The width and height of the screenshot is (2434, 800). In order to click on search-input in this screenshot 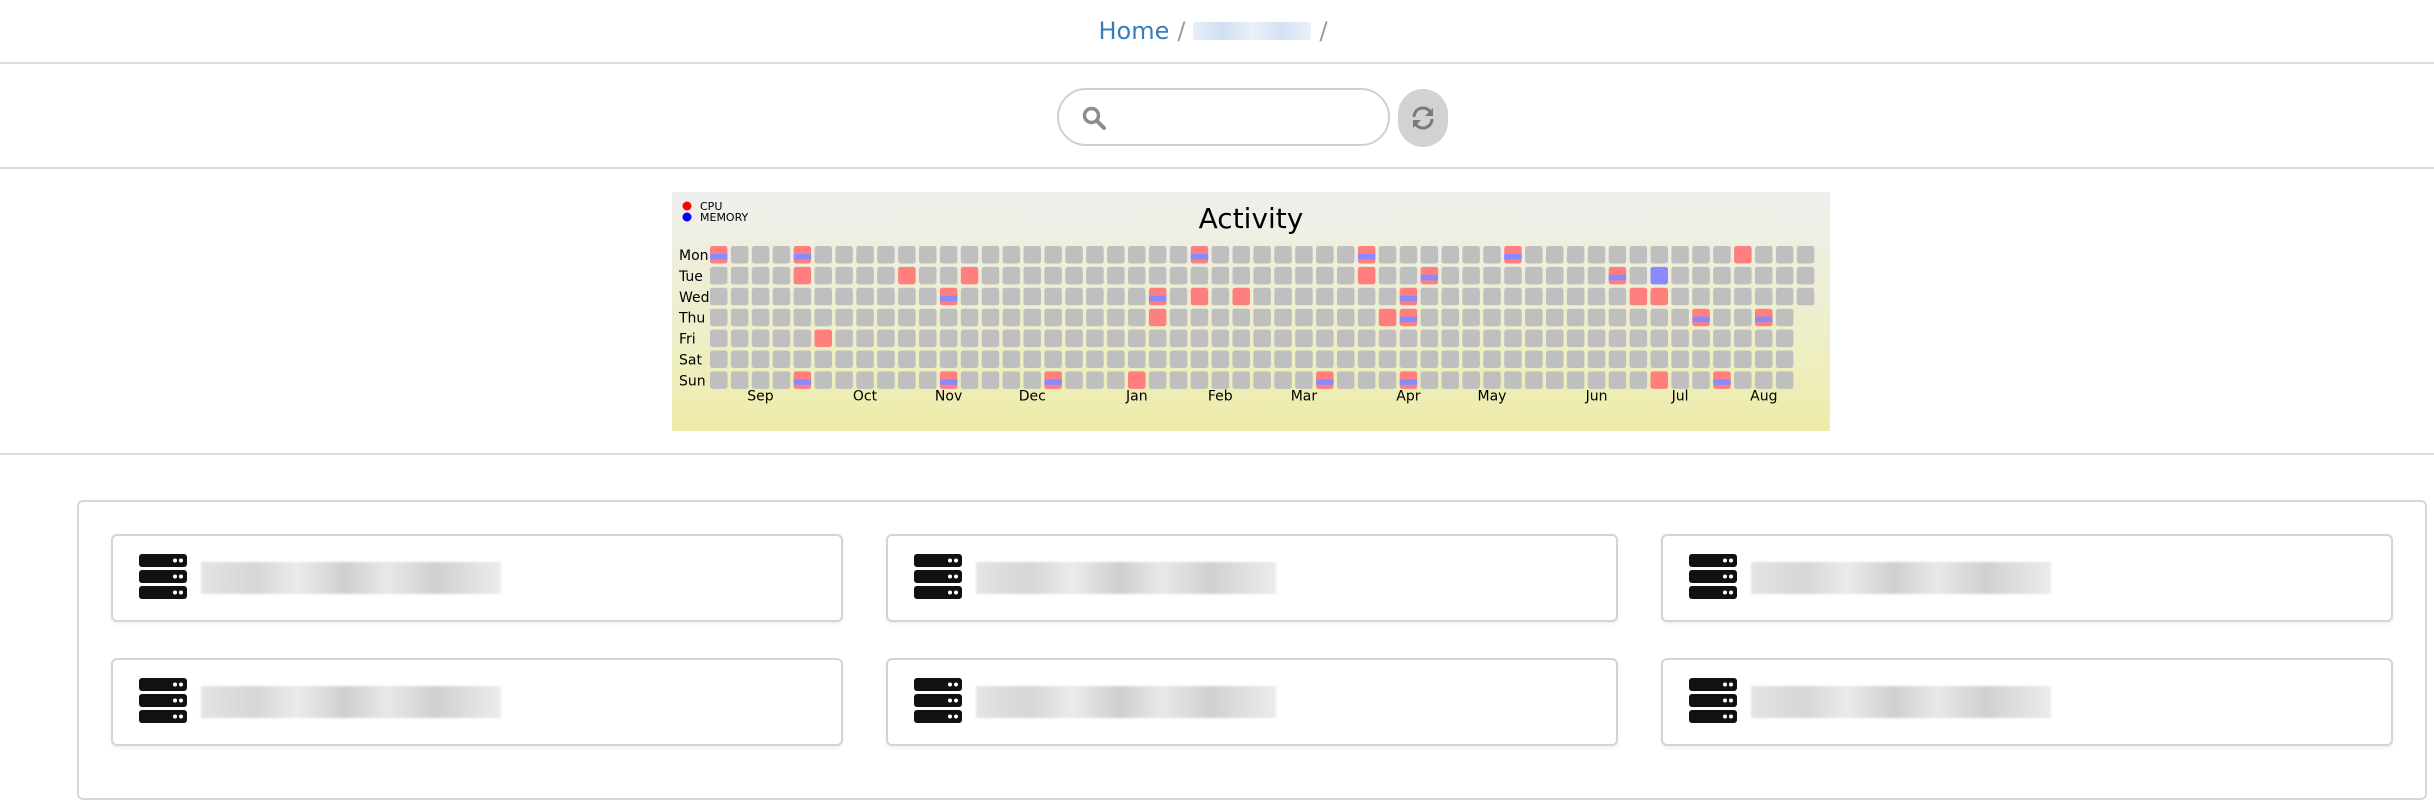, I will do `click(1248, 118)`.